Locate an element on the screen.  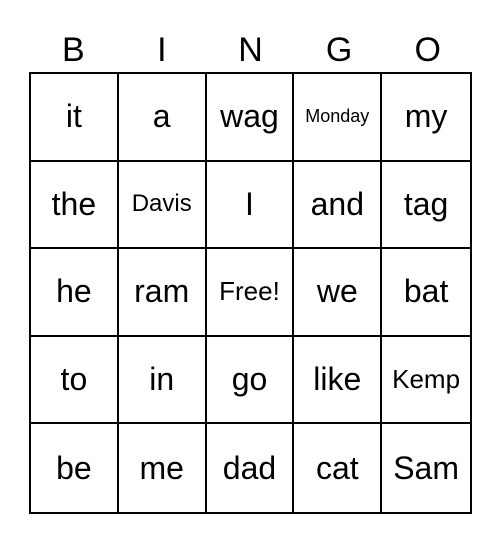
bingo-cell: bat is located at coordinates (426, 293).